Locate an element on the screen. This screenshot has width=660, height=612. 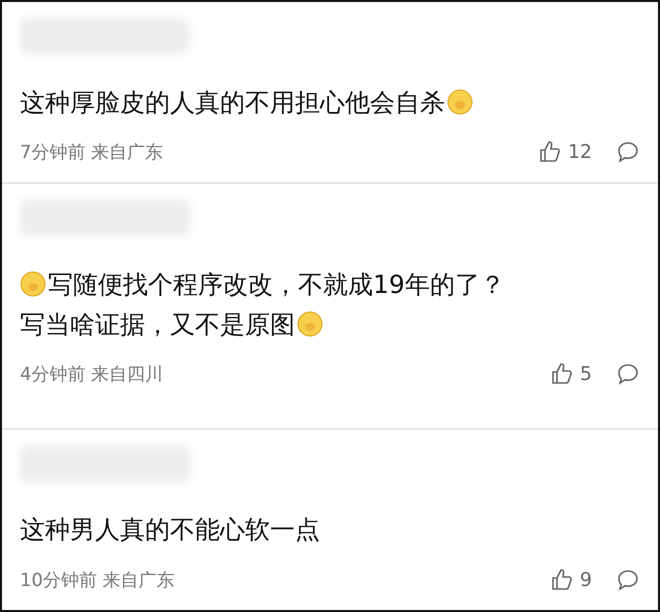
like-button: 9 is located at coordinates (571, 580).